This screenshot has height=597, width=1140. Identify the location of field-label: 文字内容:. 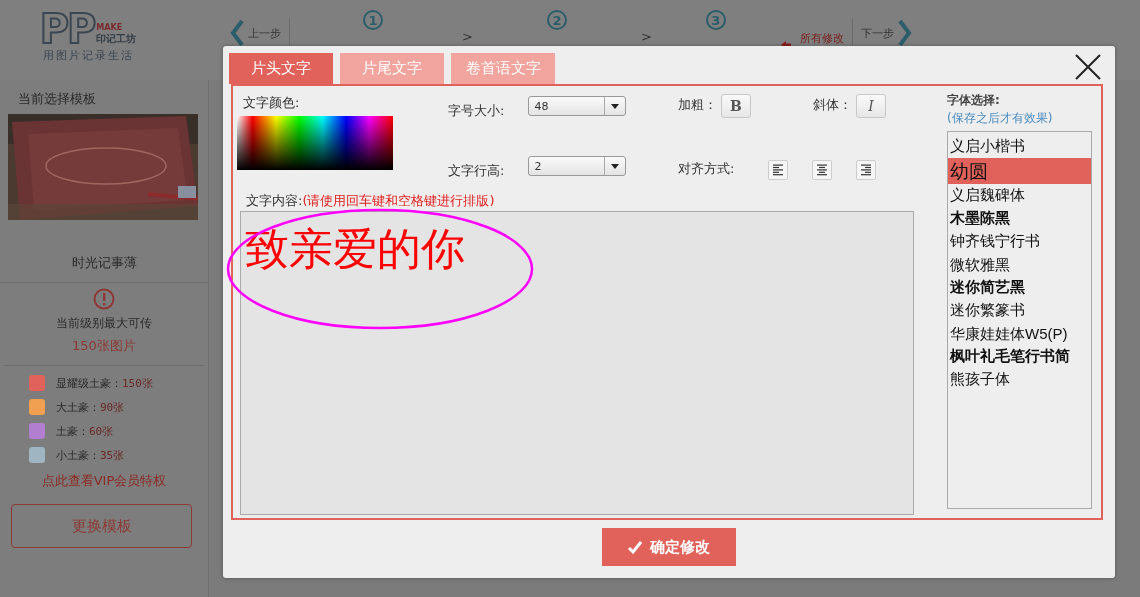
(274, 200).